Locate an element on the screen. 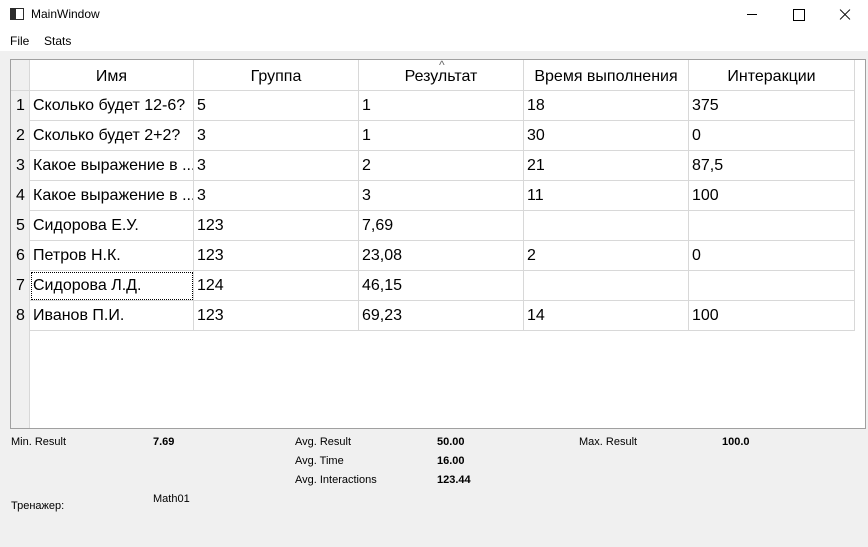 The image size is (868, 547). table-cell-result: 69,23 is located at coordinates (441, 316).